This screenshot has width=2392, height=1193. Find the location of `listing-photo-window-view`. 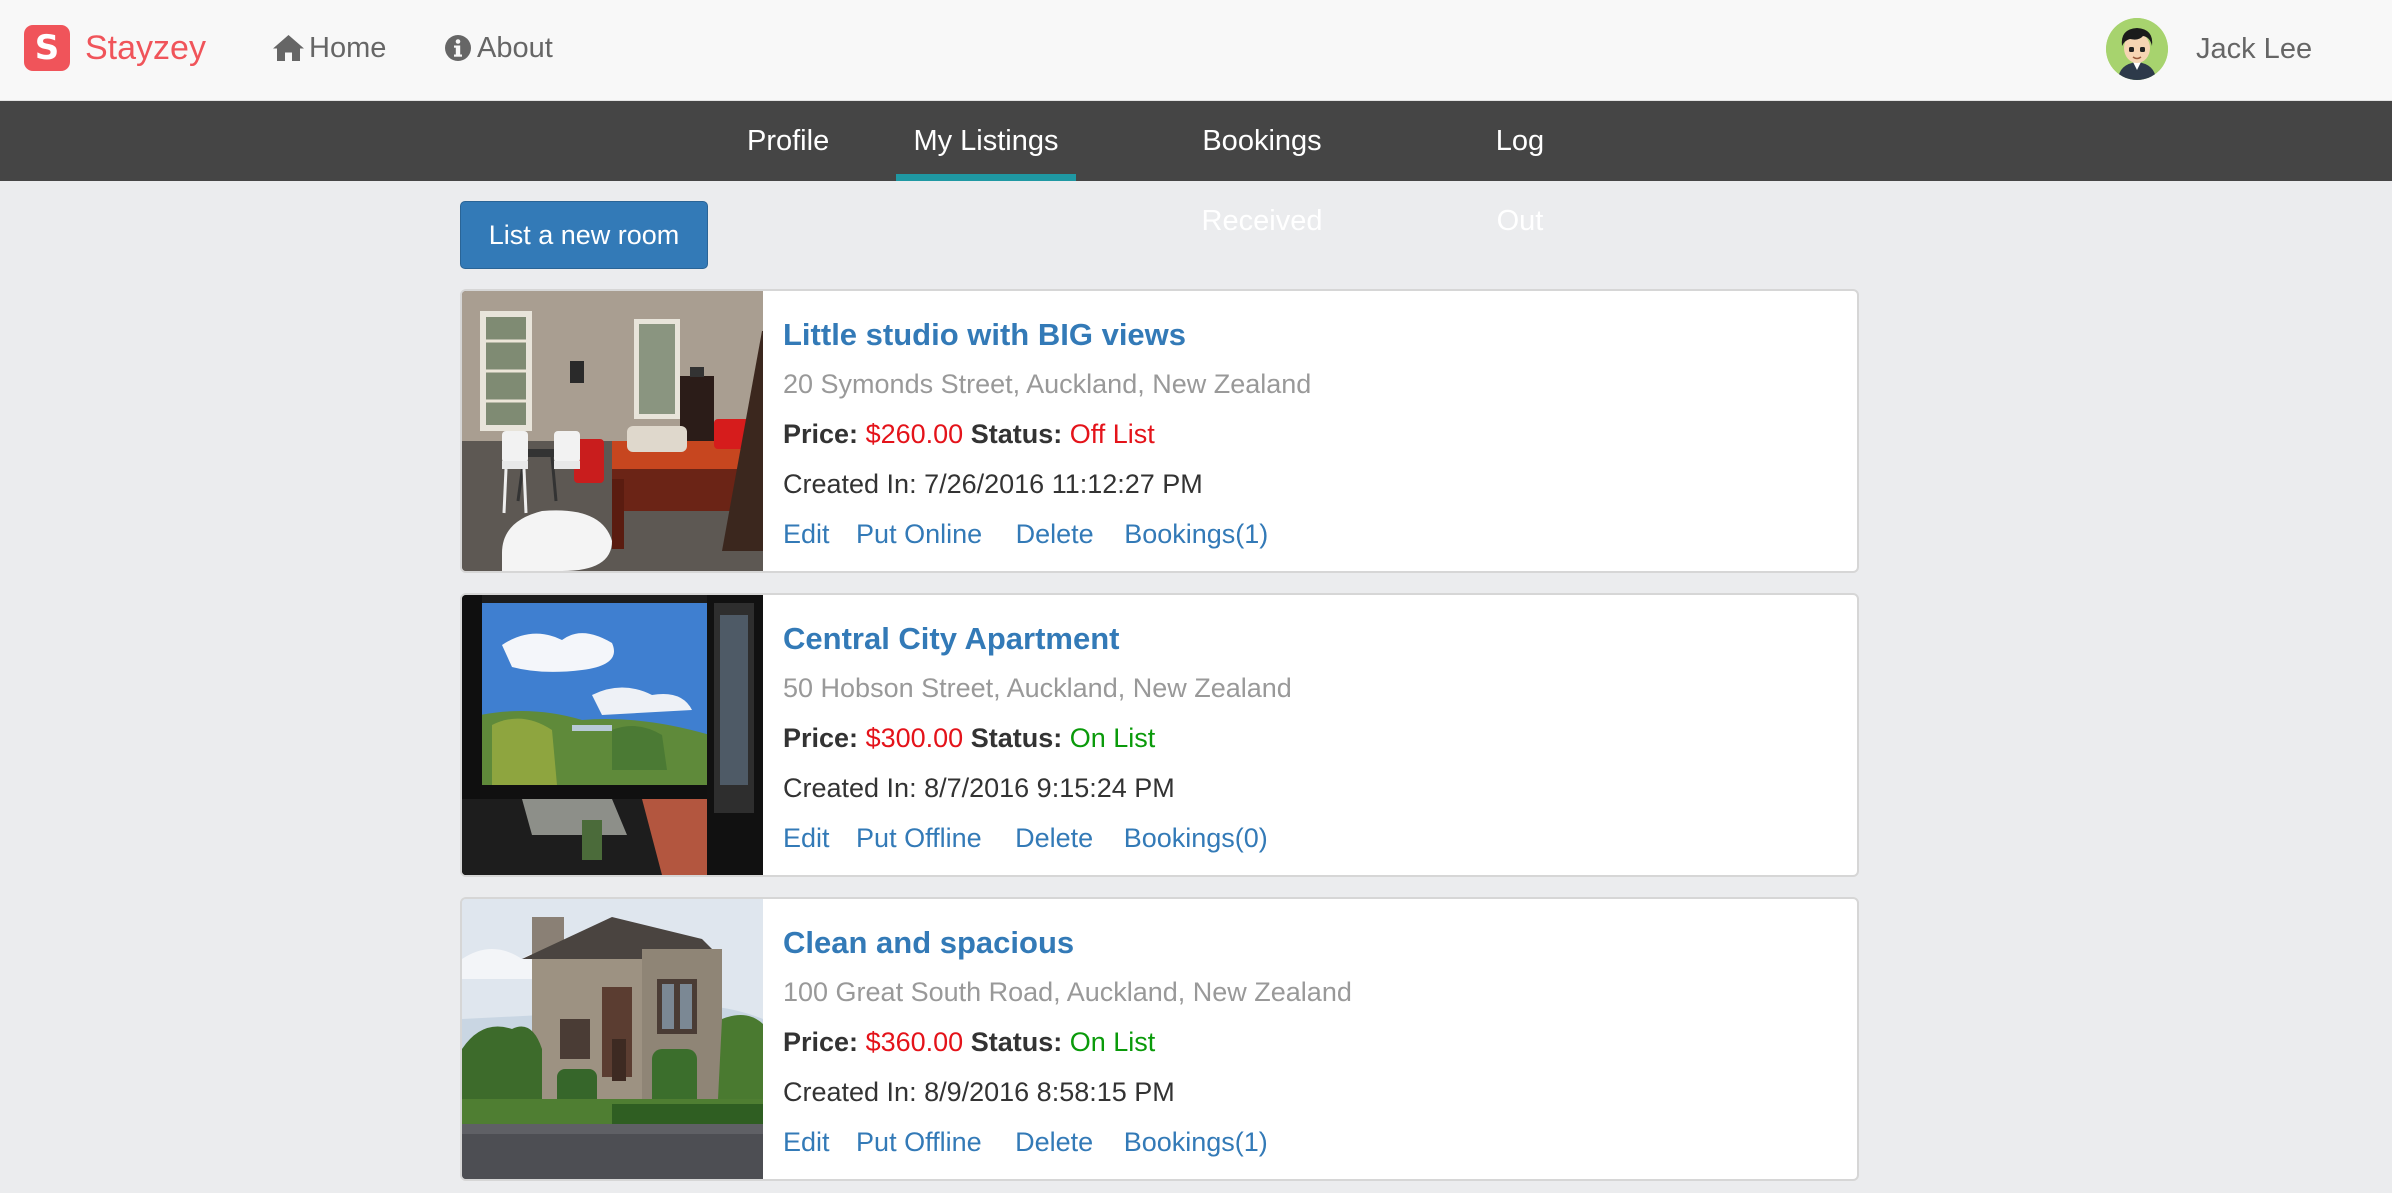

listing-photo-window-view is located at coordinates (612, 735).